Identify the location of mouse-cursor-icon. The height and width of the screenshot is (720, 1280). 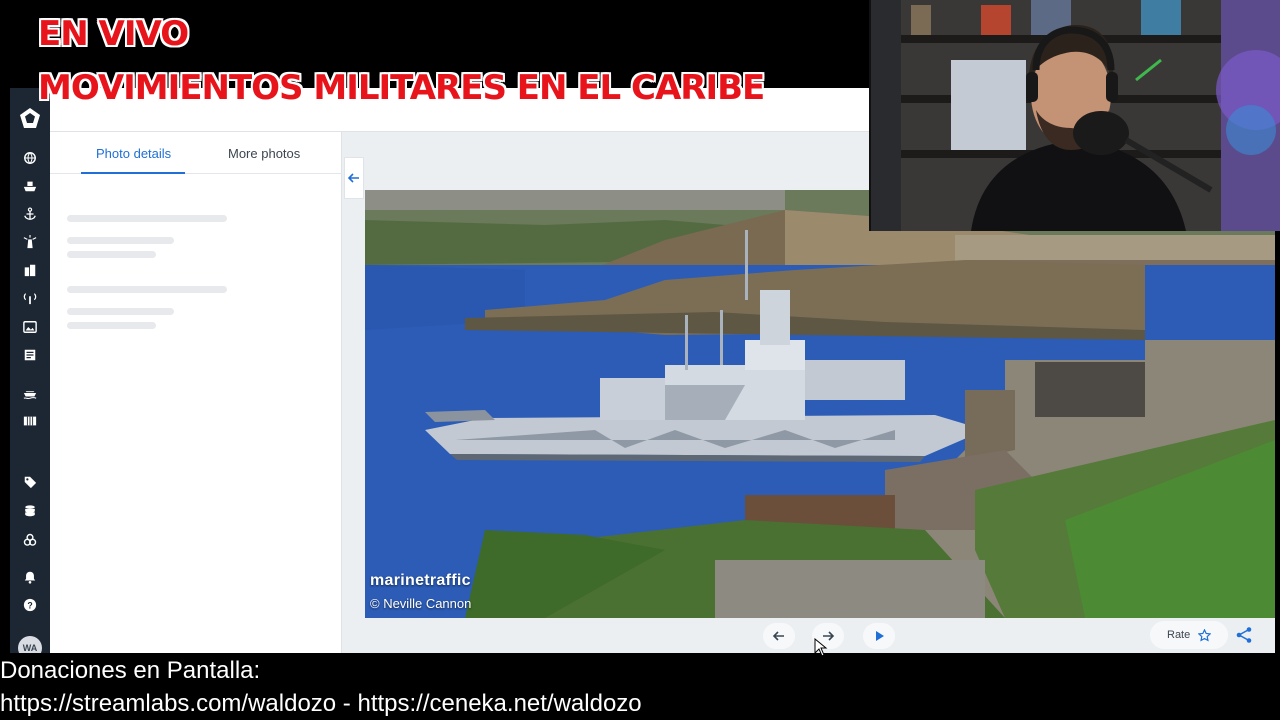
(821, 647).